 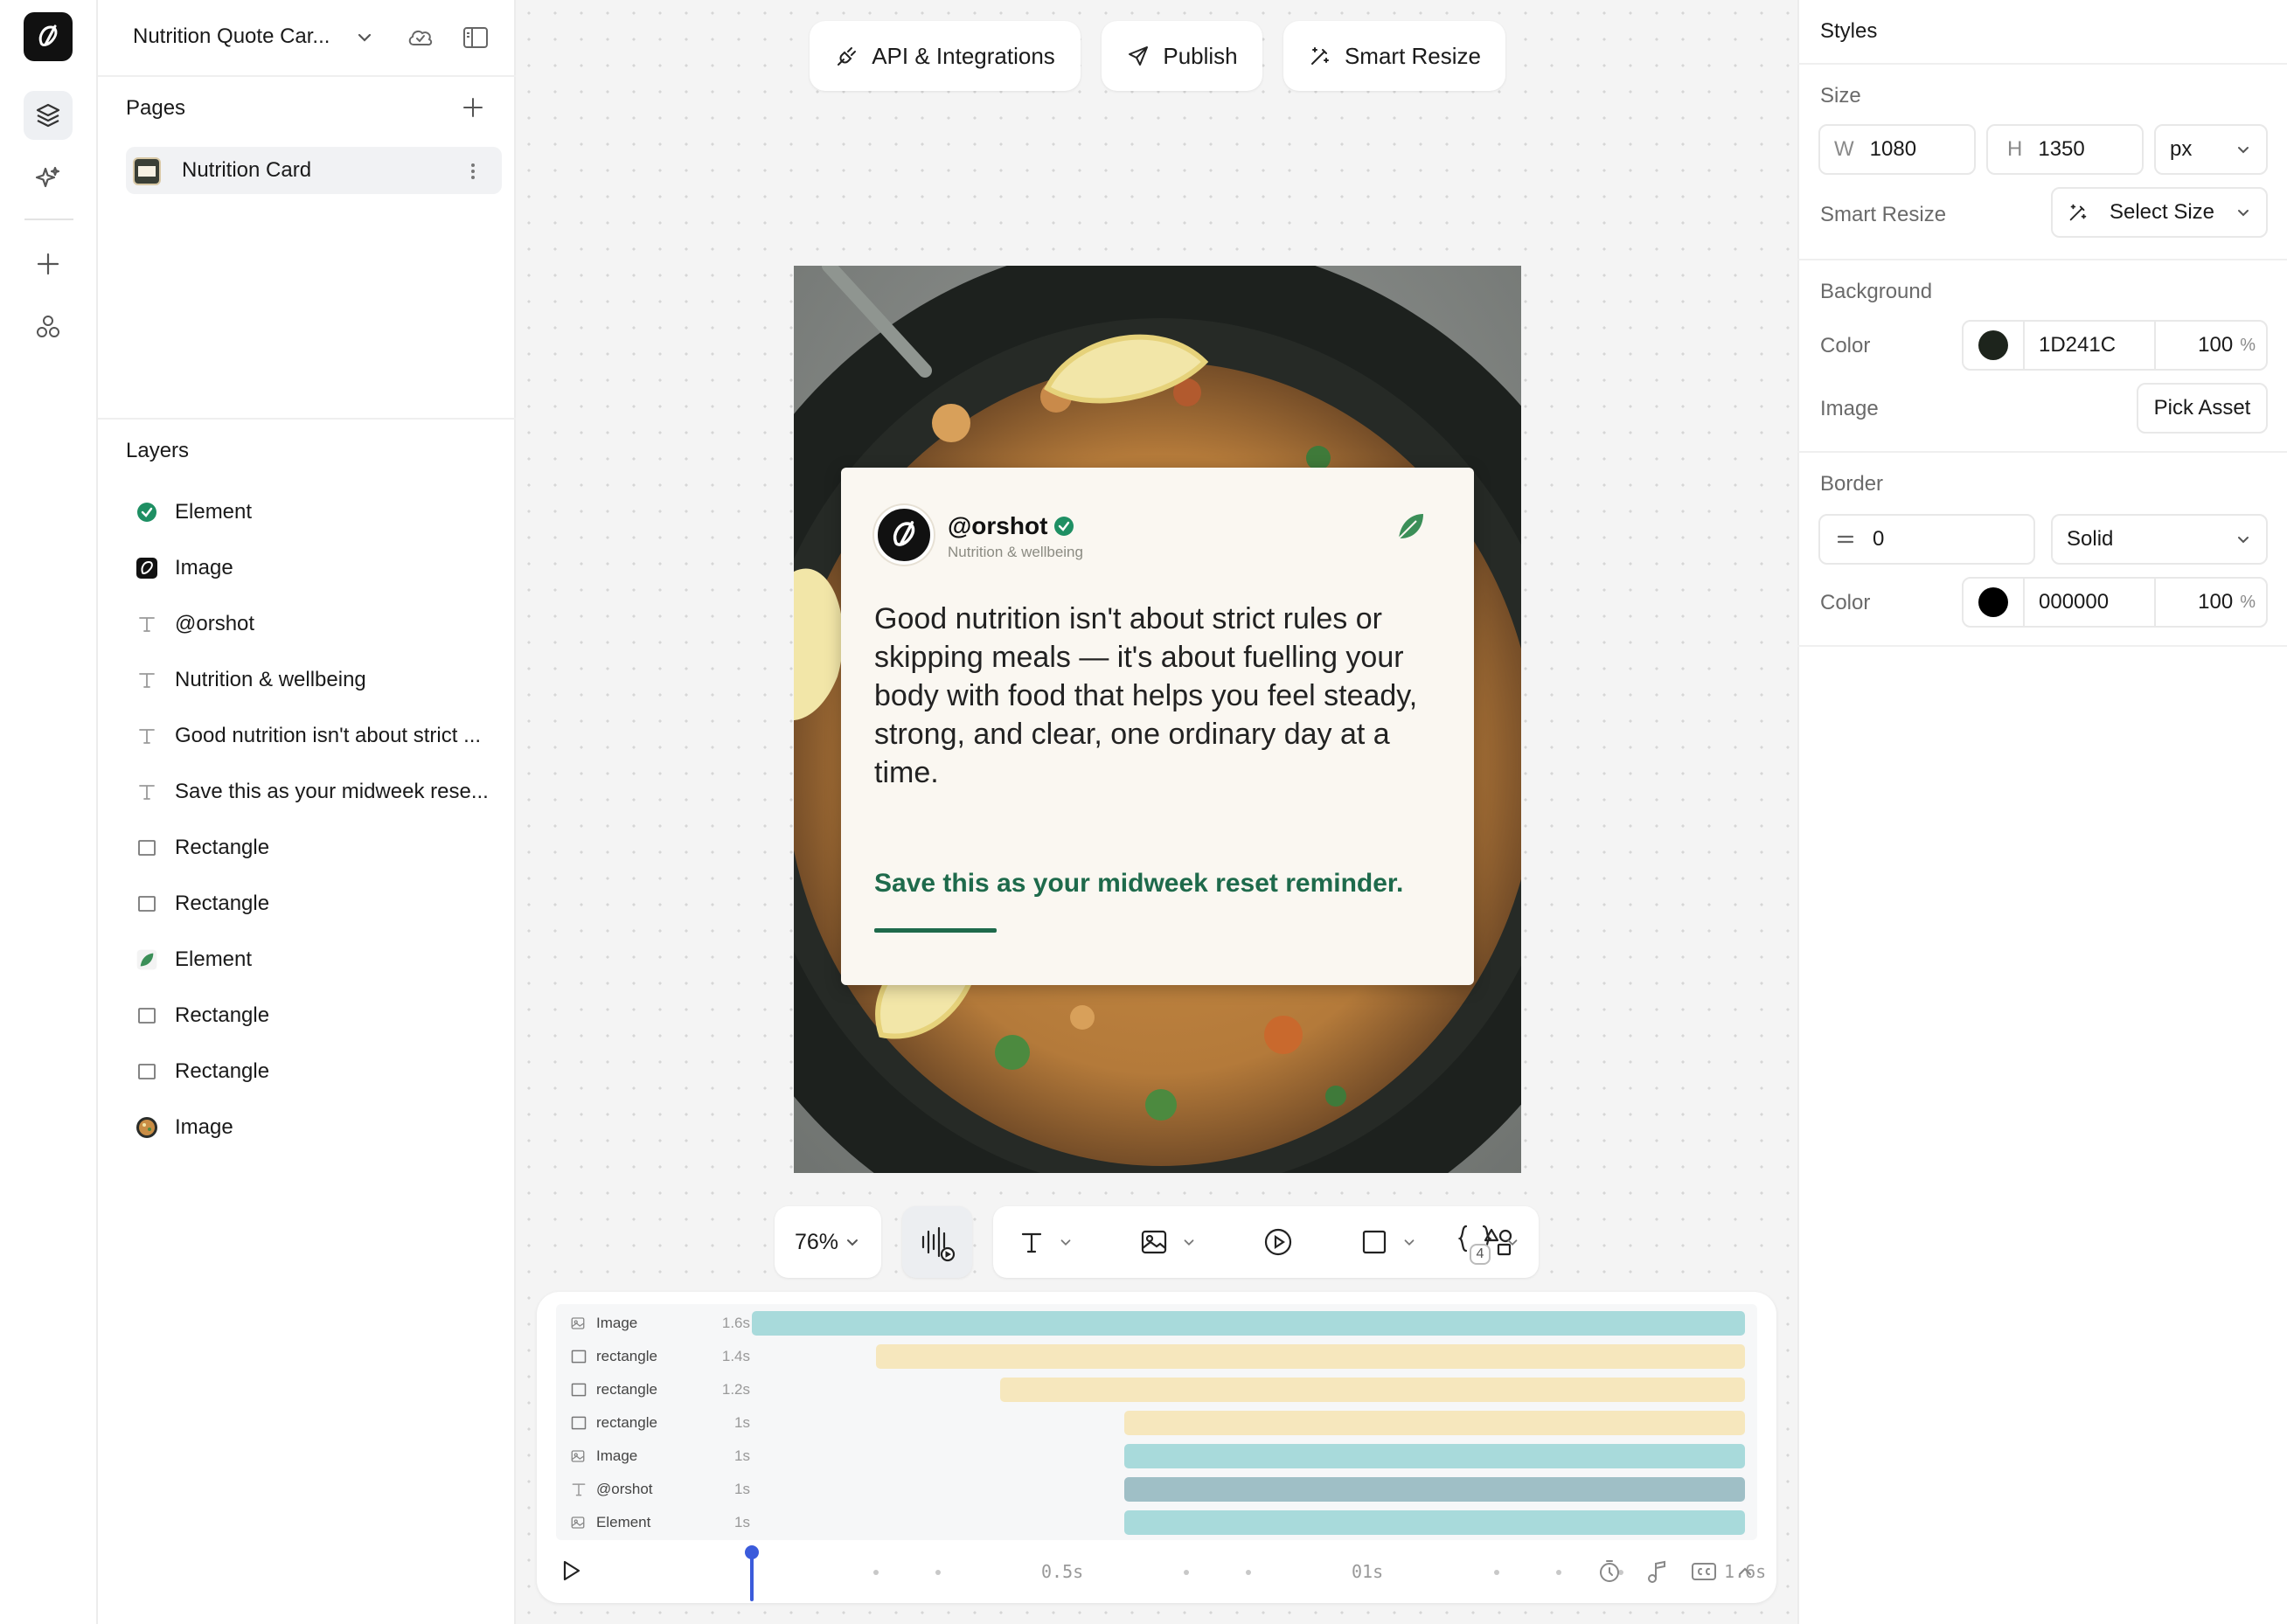 I want to click on background-color-swatch, so click(x=1994, y=345).